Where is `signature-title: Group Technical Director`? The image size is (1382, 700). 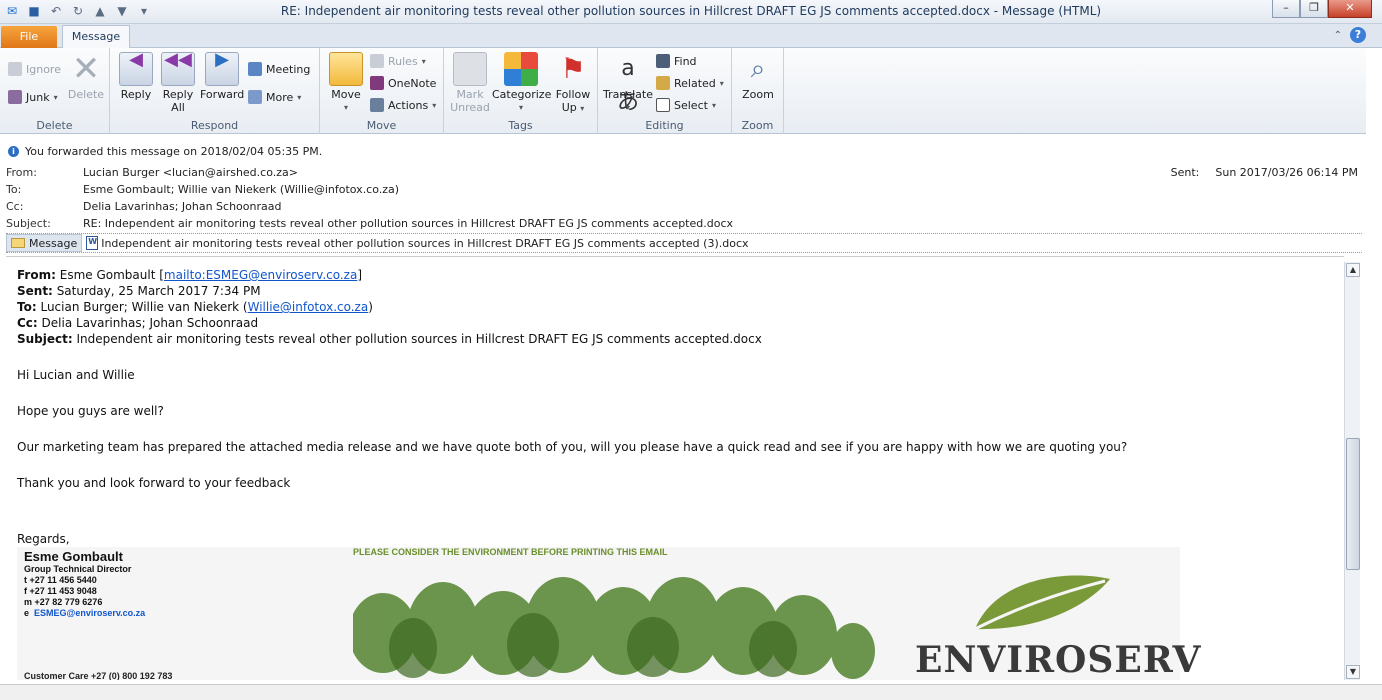
signature-title: Group Technical Director is located at coordinates (78, 569).